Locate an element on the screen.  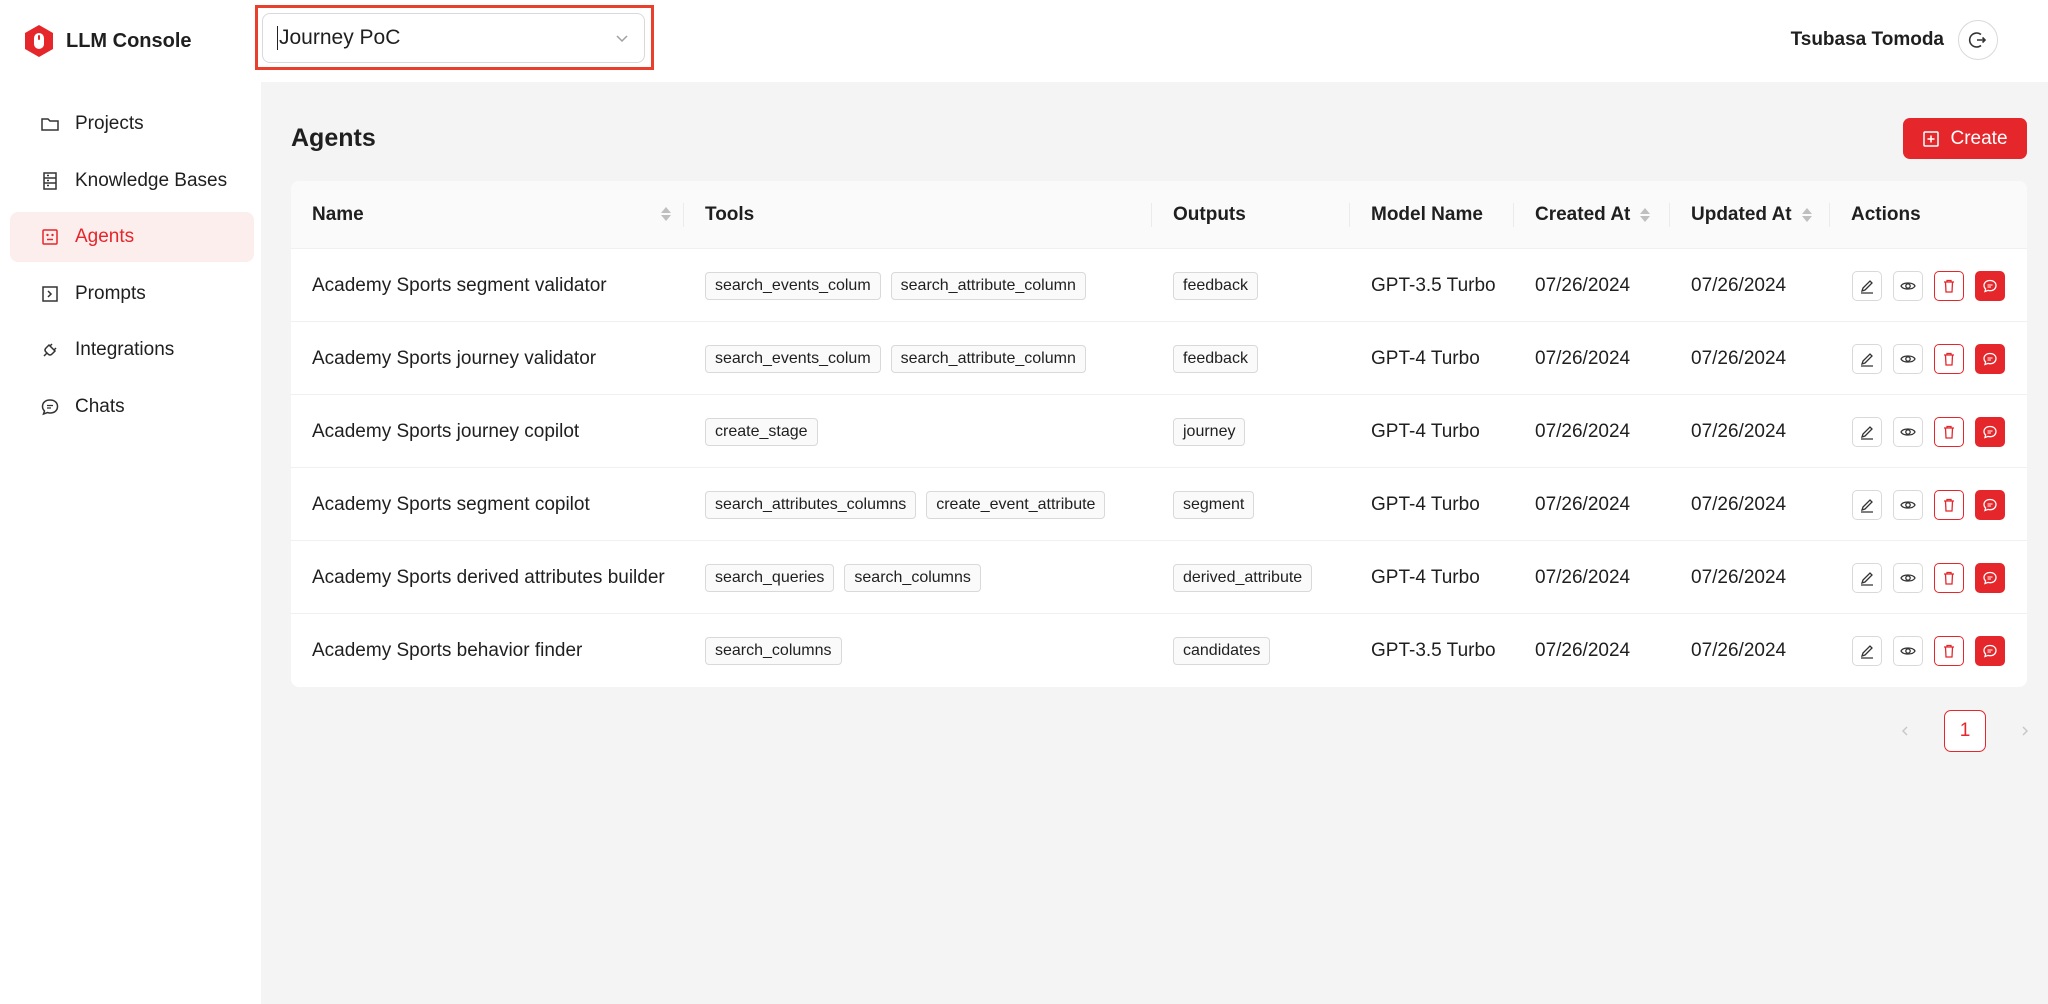
app-logo: LLM Console is located at coordinates (107, 41).